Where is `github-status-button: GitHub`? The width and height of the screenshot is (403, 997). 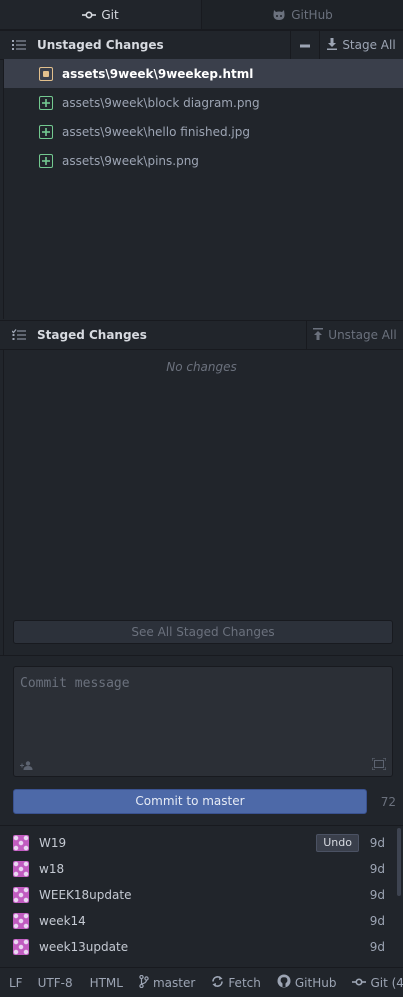
github-status-button: GitHub is located at coordinates (307, 982).